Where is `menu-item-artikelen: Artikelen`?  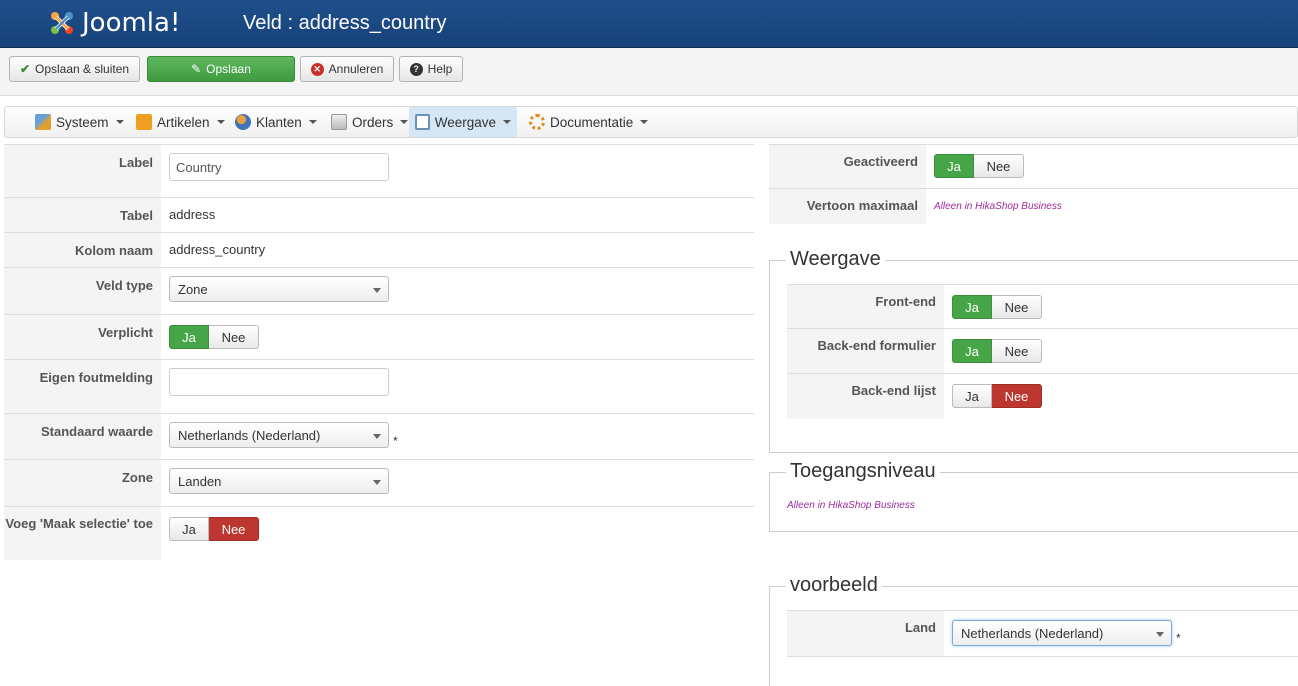 menu-item-artikelen: Artikelen is located at coordinates (180, 122).